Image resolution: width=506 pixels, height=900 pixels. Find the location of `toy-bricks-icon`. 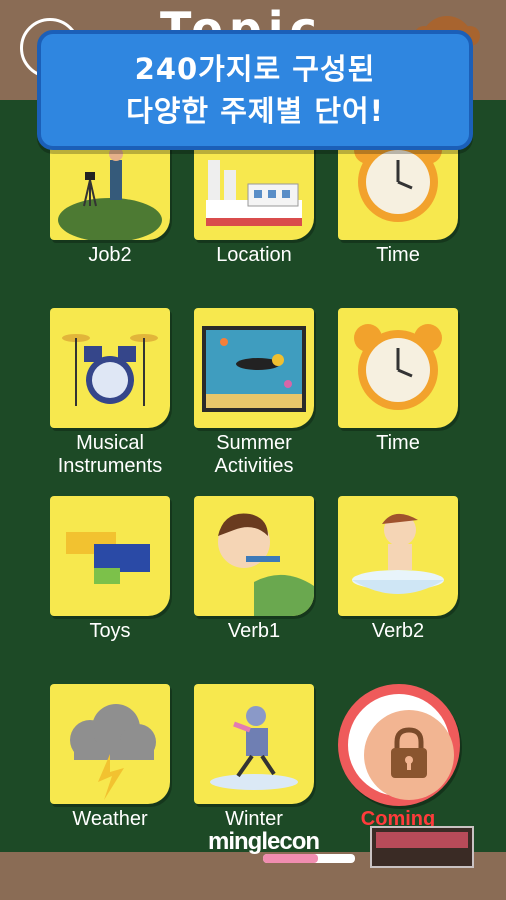

toy-bricks-icon is located at coordinates (108, 558).